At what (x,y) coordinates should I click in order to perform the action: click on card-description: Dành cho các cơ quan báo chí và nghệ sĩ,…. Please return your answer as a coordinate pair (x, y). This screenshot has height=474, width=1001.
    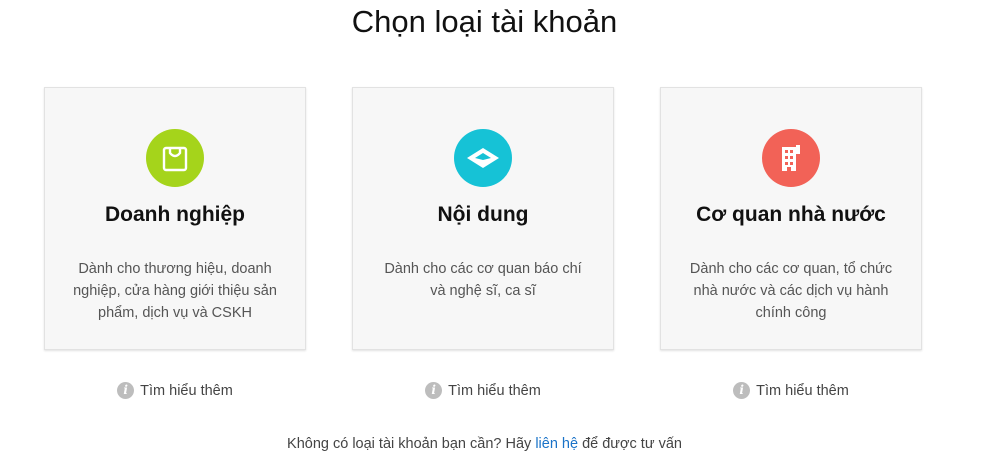
    Looking at the image, I should click on (483, 280).